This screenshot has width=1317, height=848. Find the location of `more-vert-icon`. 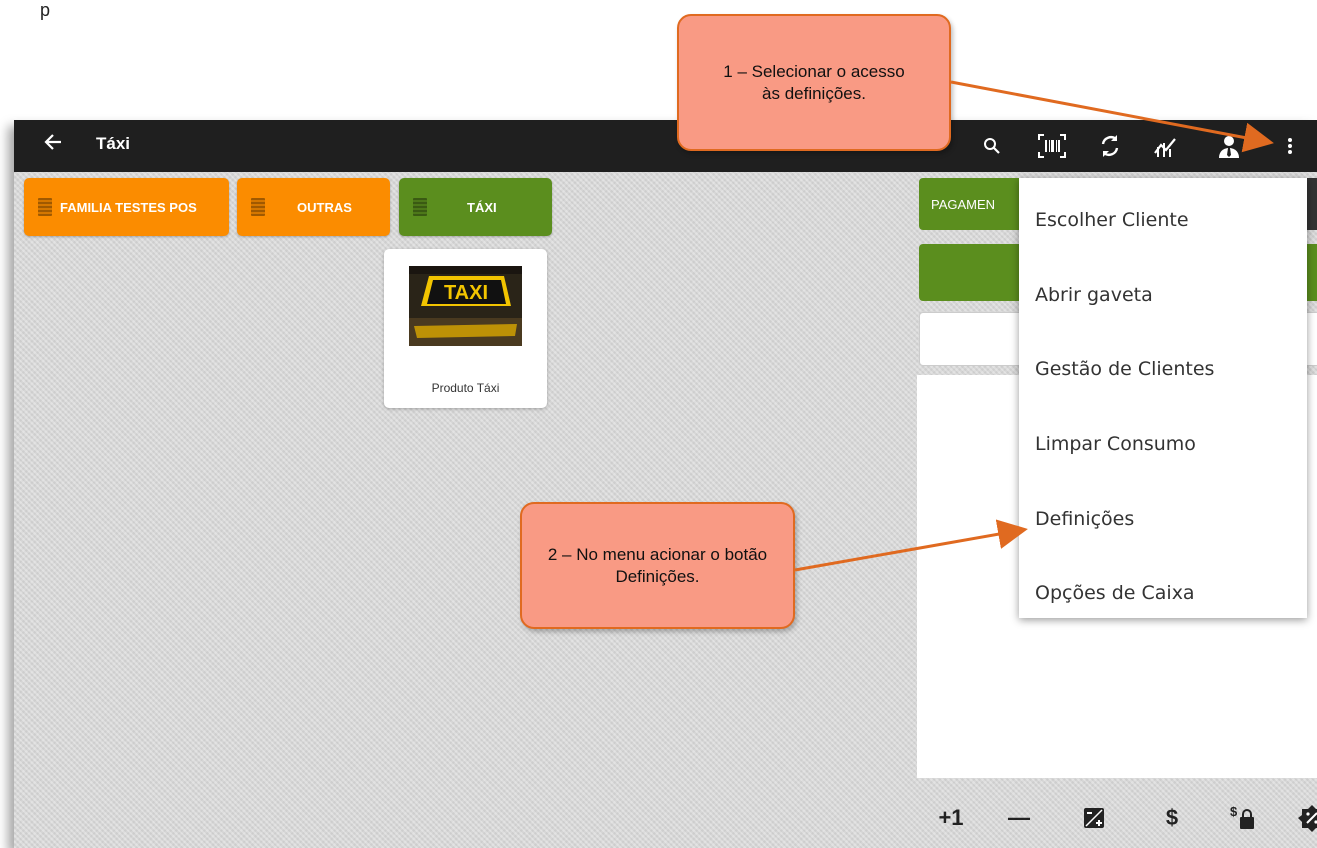

more-vert-icon is located at coordinates (1290, 146).